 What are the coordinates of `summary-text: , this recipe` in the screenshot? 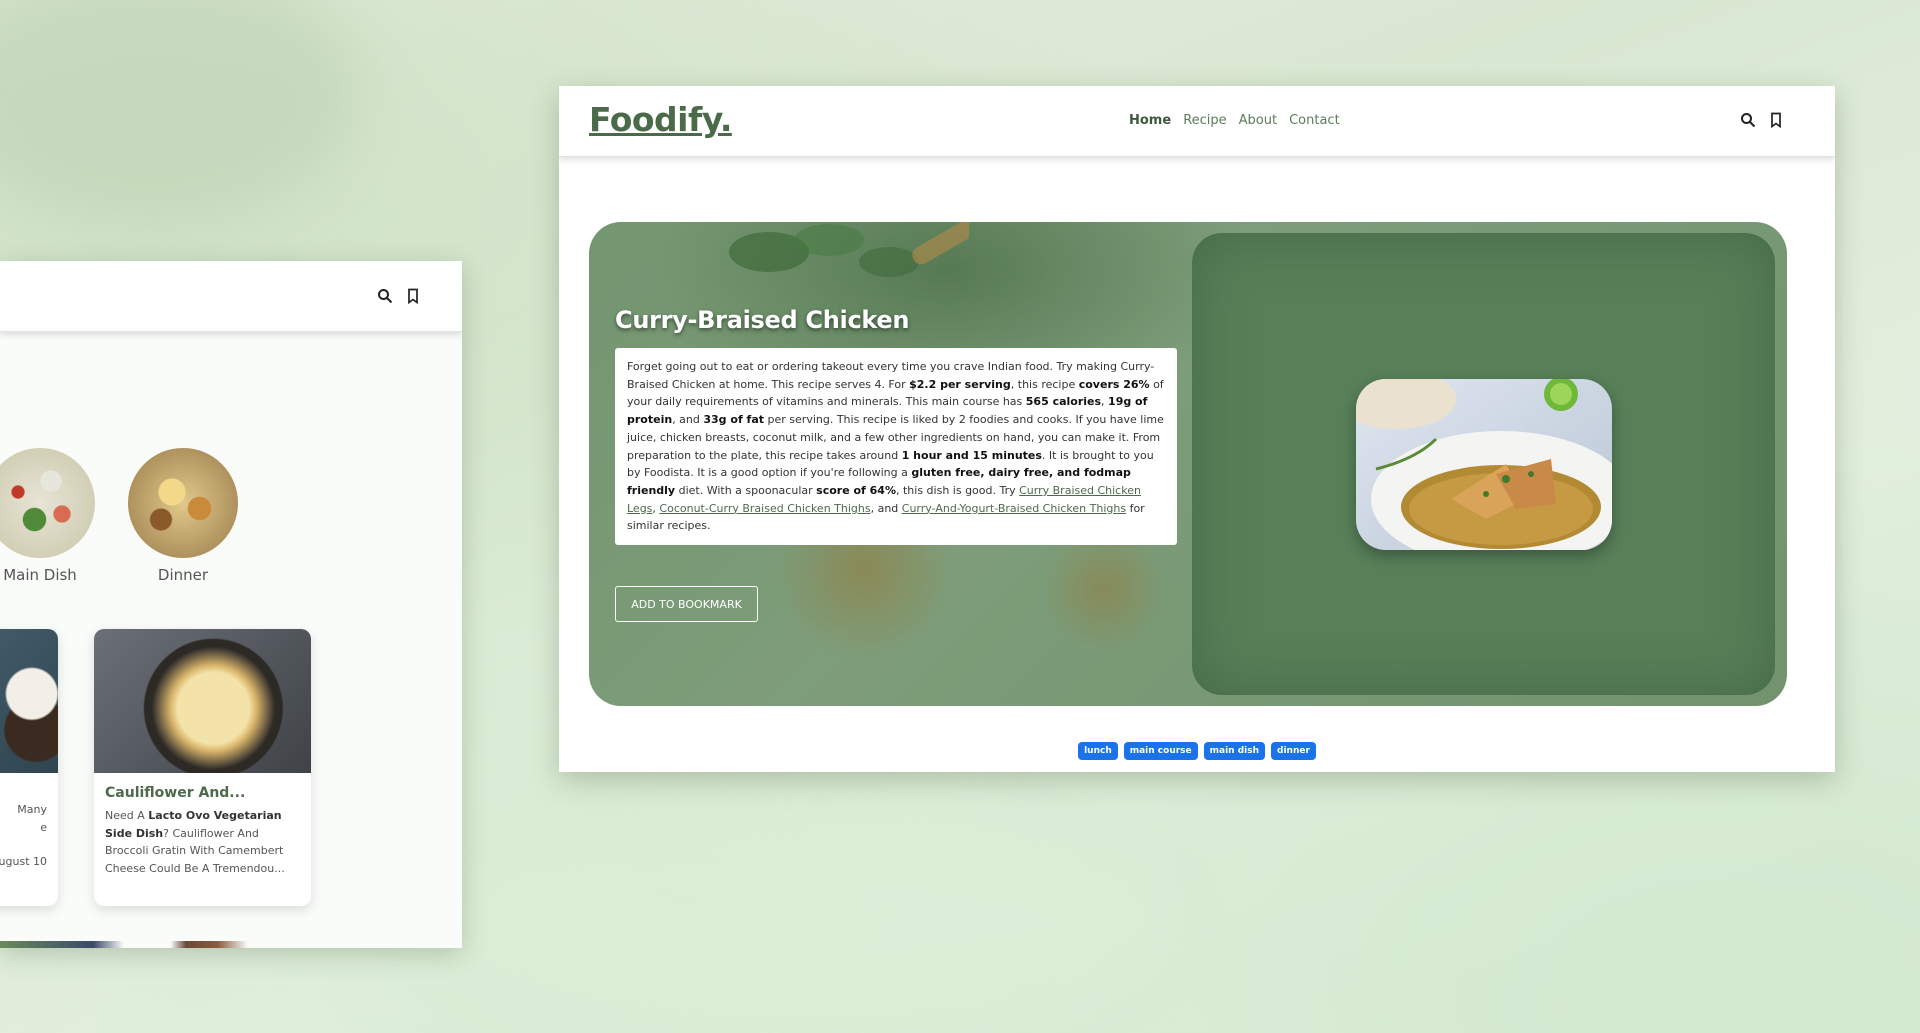 It's located at (1044, 384).